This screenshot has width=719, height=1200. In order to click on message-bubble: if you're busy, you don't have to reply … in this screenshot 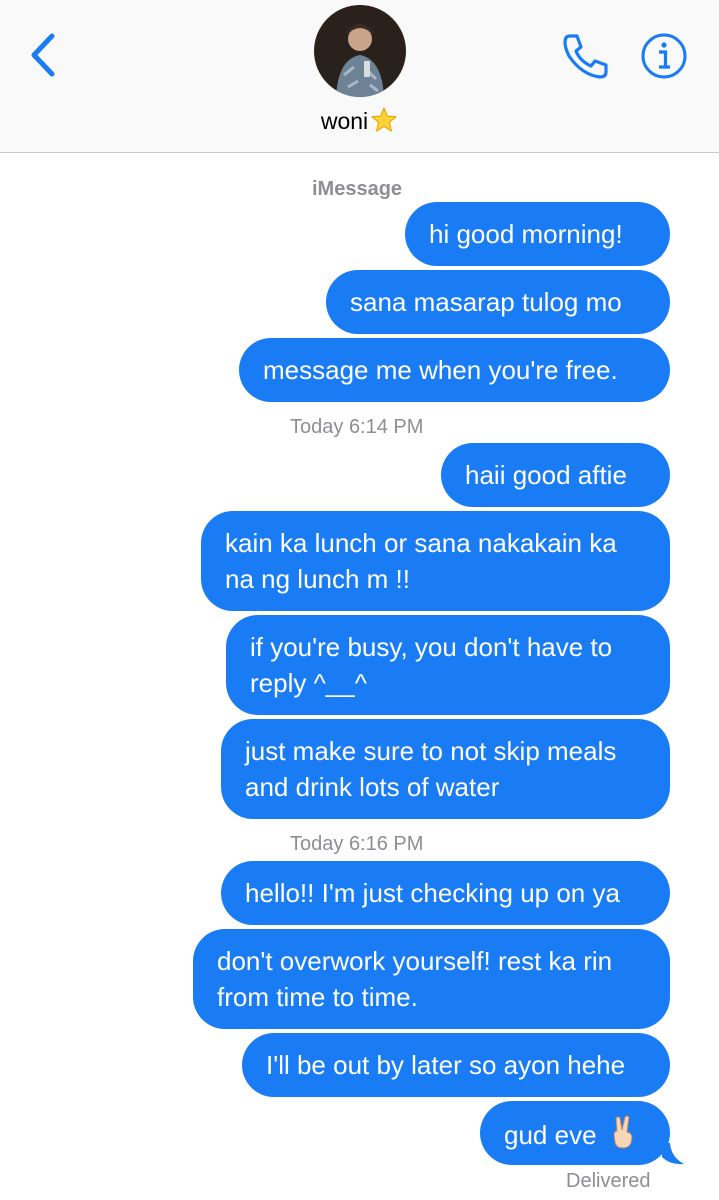, I will do `click(448, 665)`.